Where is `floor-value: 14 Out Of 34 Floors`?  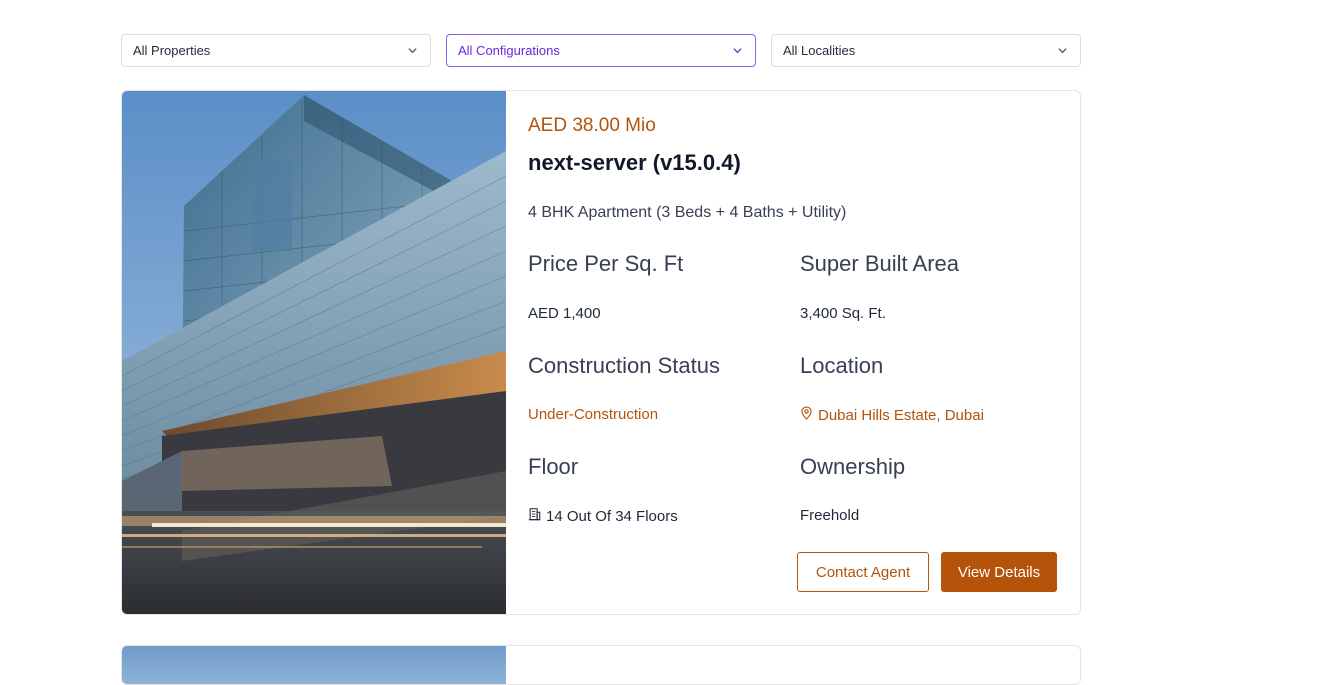
floor-value: 14 Out Of 34 Floors is located at coordinates (603, 516).